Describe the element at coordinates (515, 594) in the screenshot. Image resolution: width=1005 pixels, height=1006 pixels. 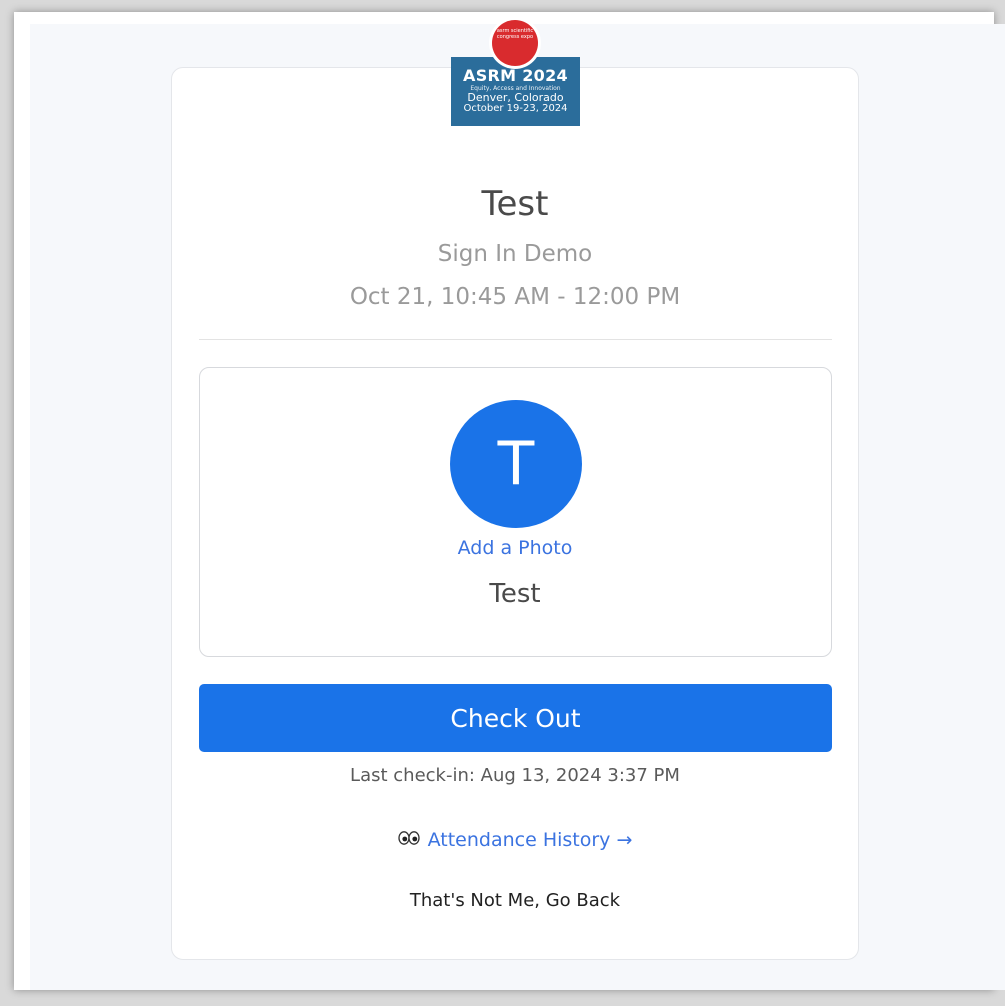
I see `profile-name: Test` at that location.